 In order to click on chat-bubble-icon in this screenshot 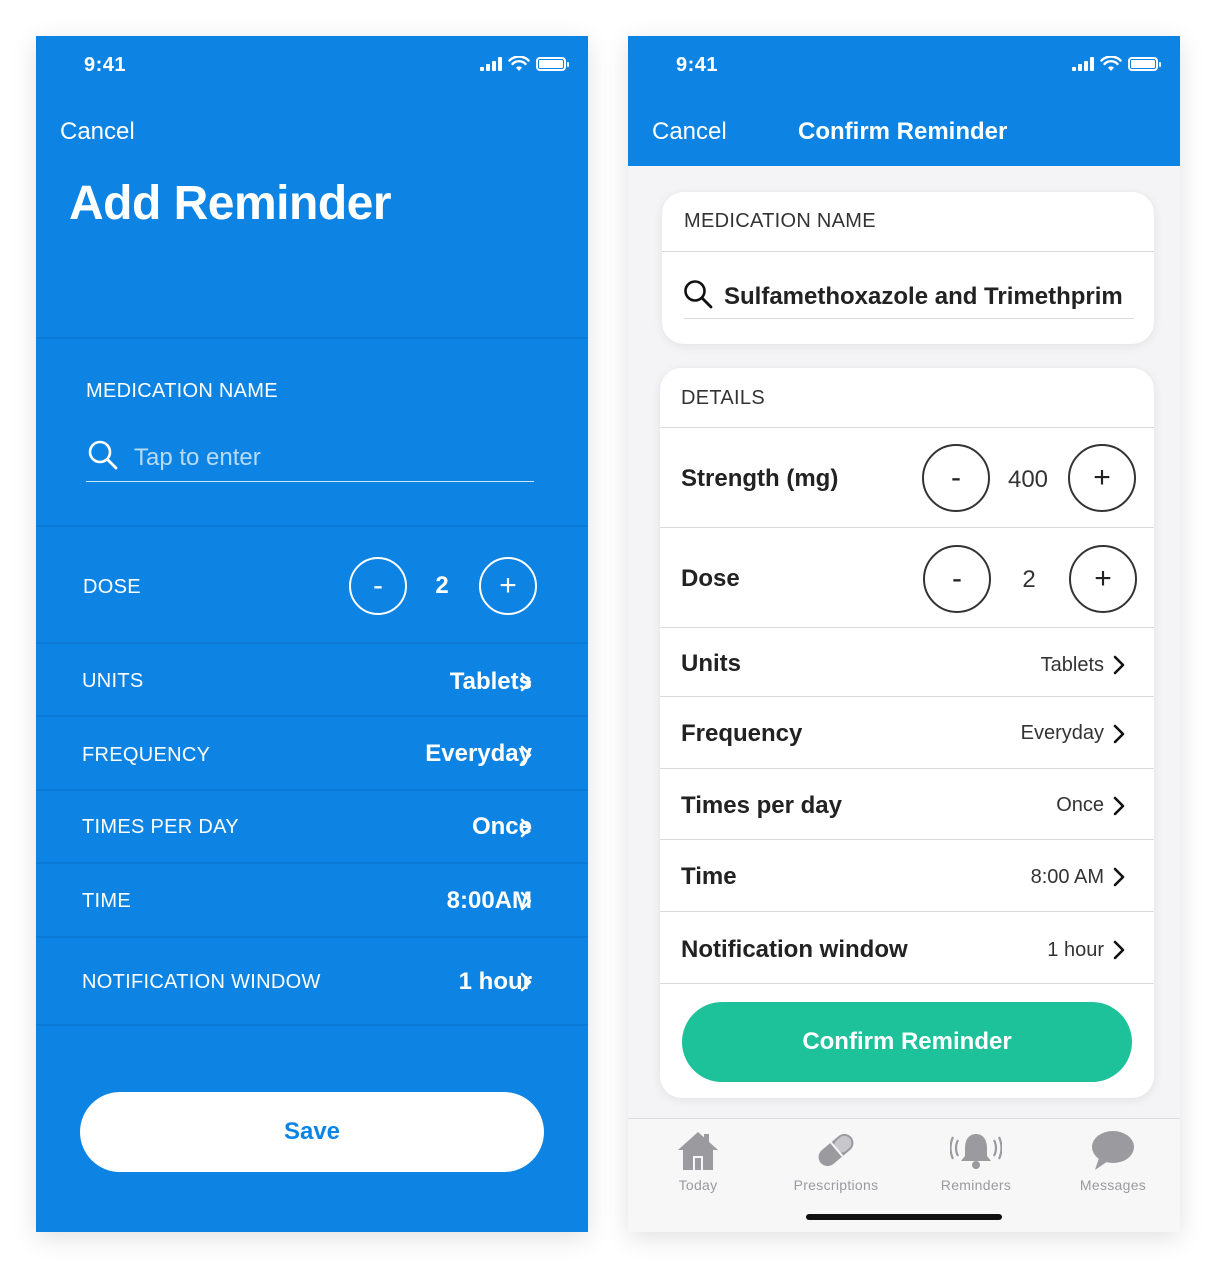, I will do `click(1113, 1150)`.